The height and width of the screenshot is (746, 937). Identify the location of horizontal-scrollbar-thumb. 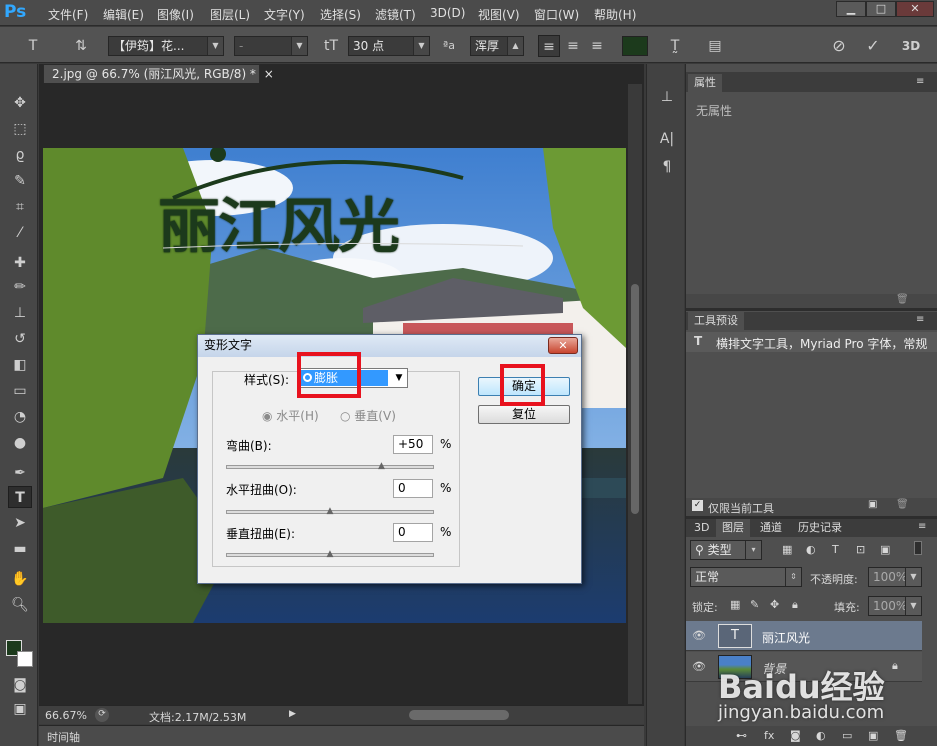
(459, 715).